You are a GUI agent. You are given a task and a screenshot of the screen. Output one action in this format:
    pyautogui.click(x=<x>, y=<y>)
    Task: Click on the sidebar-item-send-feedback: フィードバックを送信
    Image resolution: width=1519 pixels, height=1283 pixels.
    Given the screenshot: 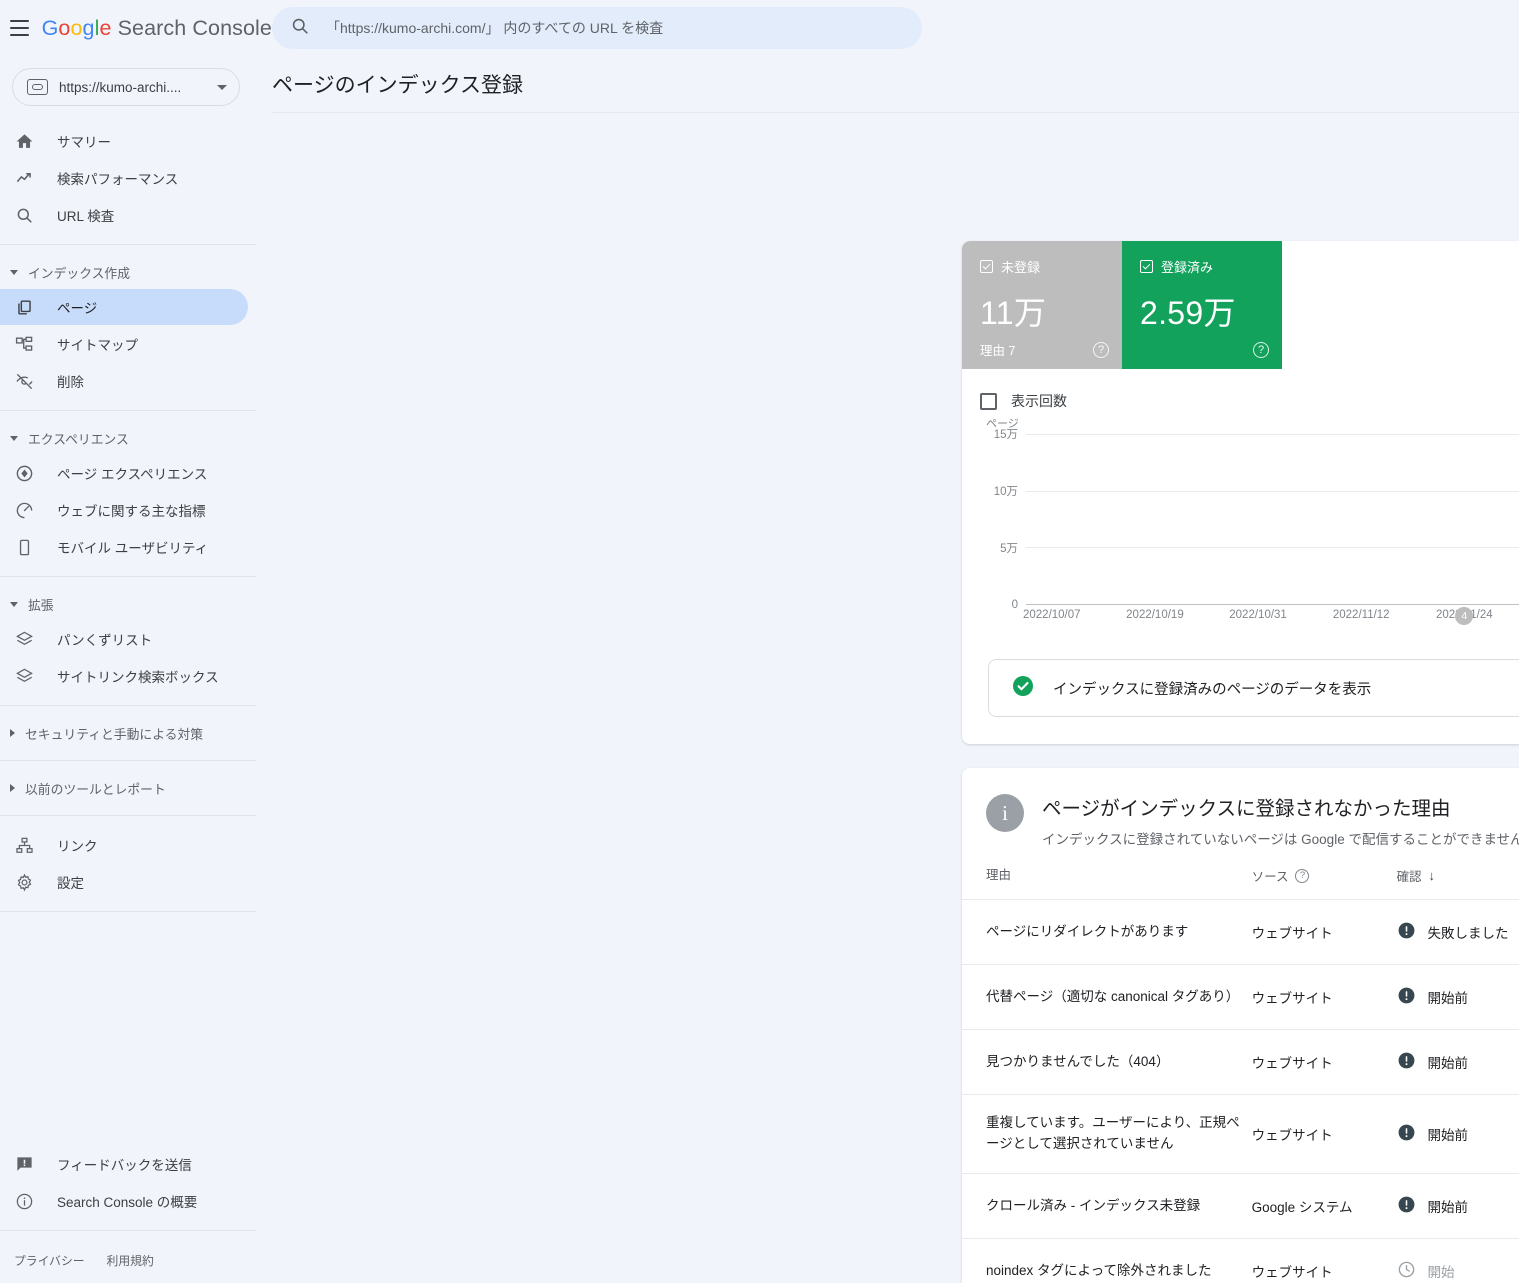 What is the action you would take?
    pyautogui.click(x=124, y=1164)
    